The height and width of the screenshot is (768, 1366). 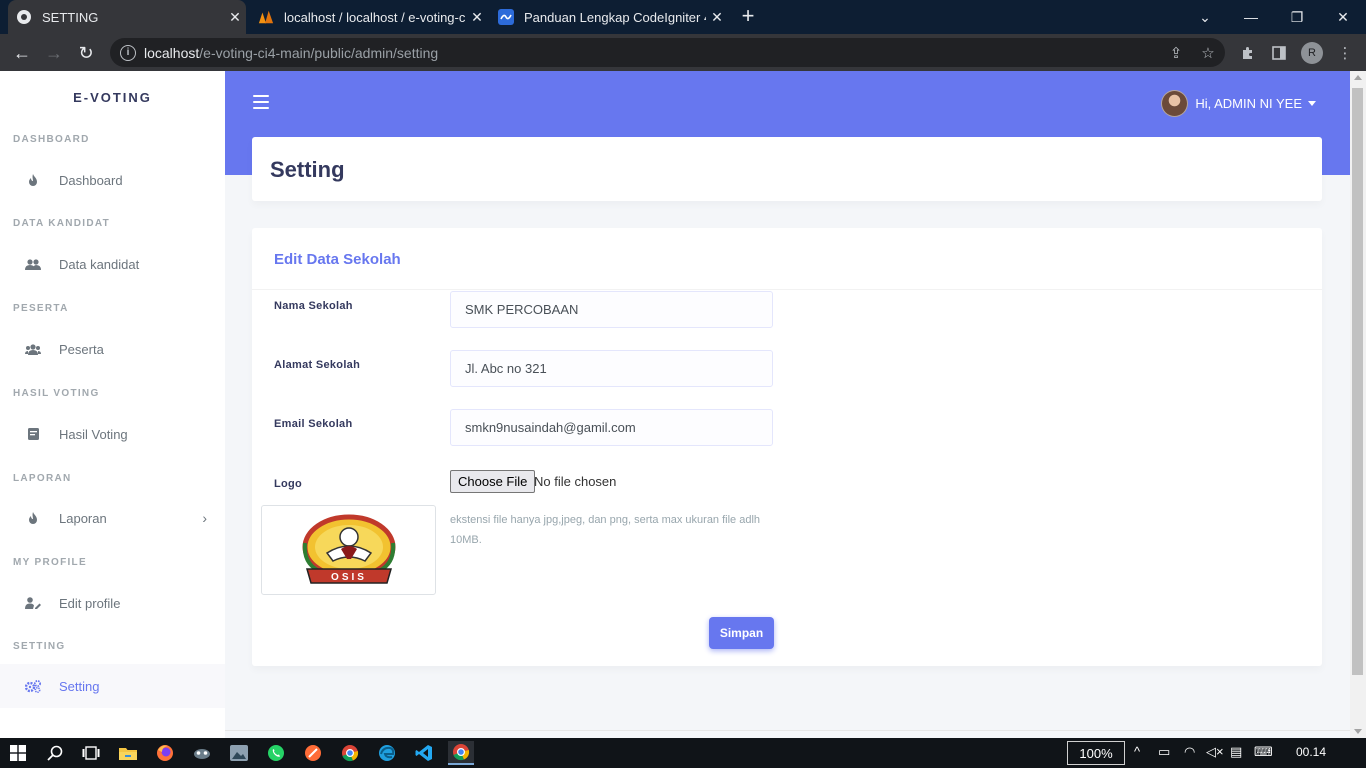 What do you see at coordinates (112, 349) in the screenshot?
I see `sidebar-item-peserta: Peserta` at bounding box center [112, 349].